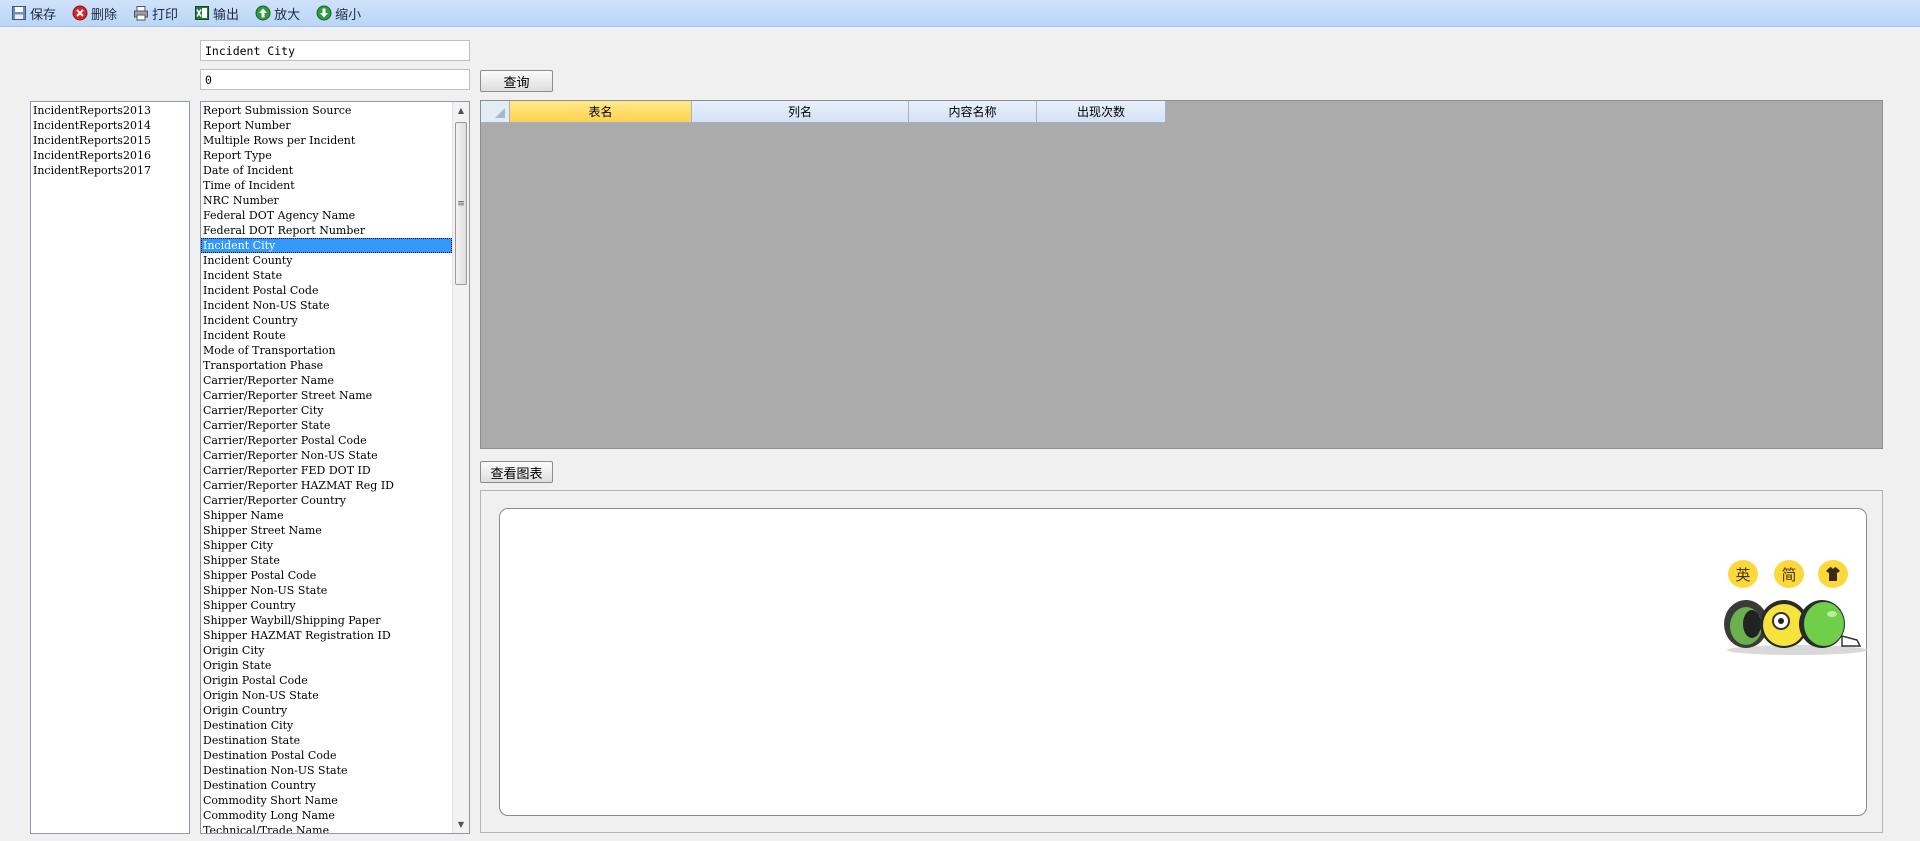  What do you see at coordinates (495, 112) in the screenshot?
I see `select-all-corner` at bounding box center [495, 112].